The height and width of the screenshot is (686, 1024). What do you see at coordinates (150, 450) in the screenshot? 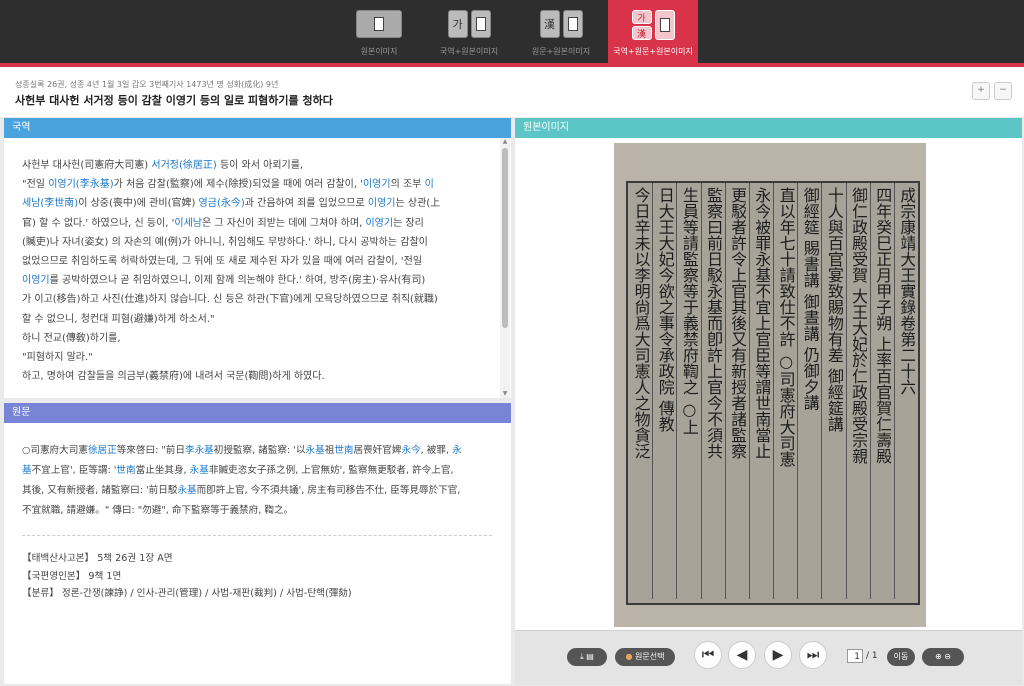
I see `text-segment: 等來啓曰: "前日` at bounding box center [150, 450].